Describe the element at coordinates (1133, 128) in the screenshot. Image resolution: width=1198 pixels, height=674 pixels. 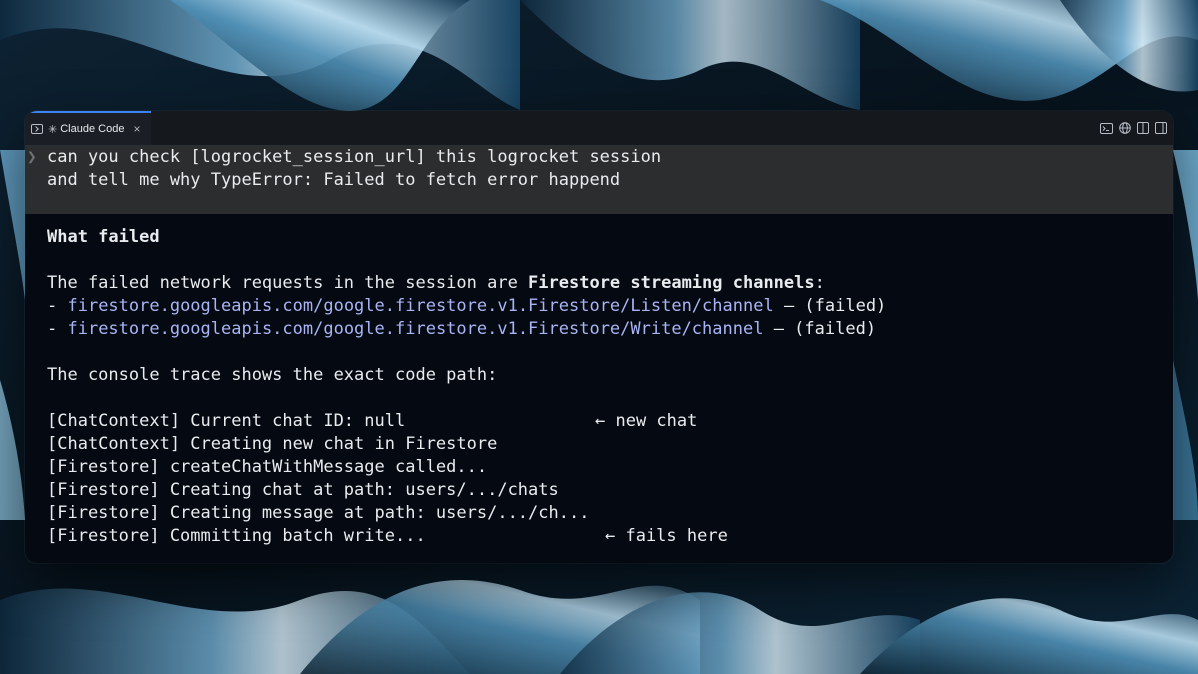
I see `tab-actions` at that location.